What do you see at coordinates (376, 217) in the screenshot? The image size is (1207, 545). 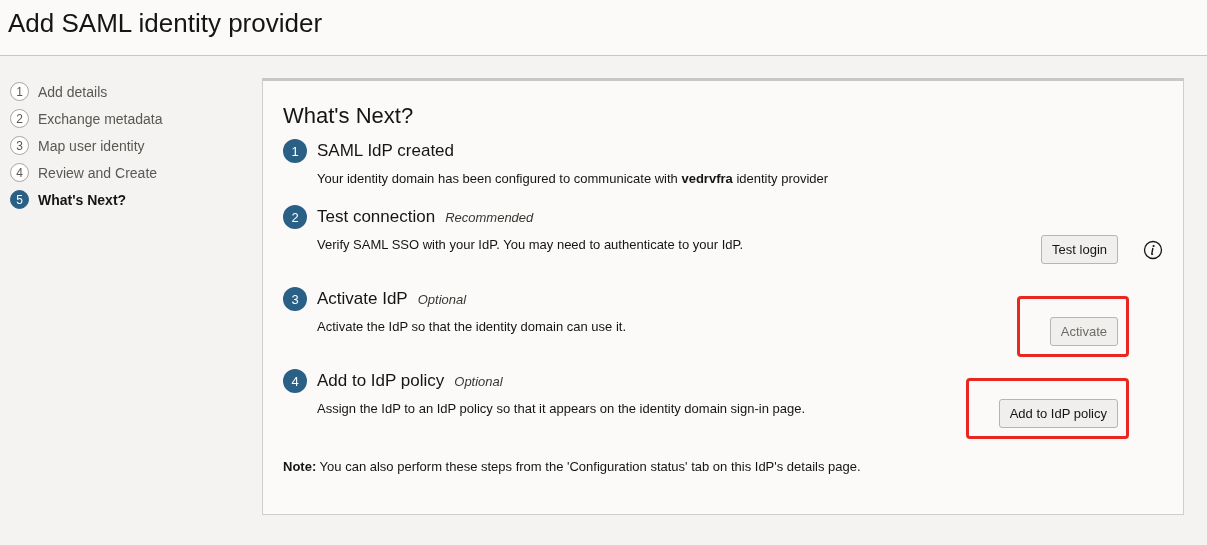 I see `step-title: Test connection` at bounding box center [376, 217].